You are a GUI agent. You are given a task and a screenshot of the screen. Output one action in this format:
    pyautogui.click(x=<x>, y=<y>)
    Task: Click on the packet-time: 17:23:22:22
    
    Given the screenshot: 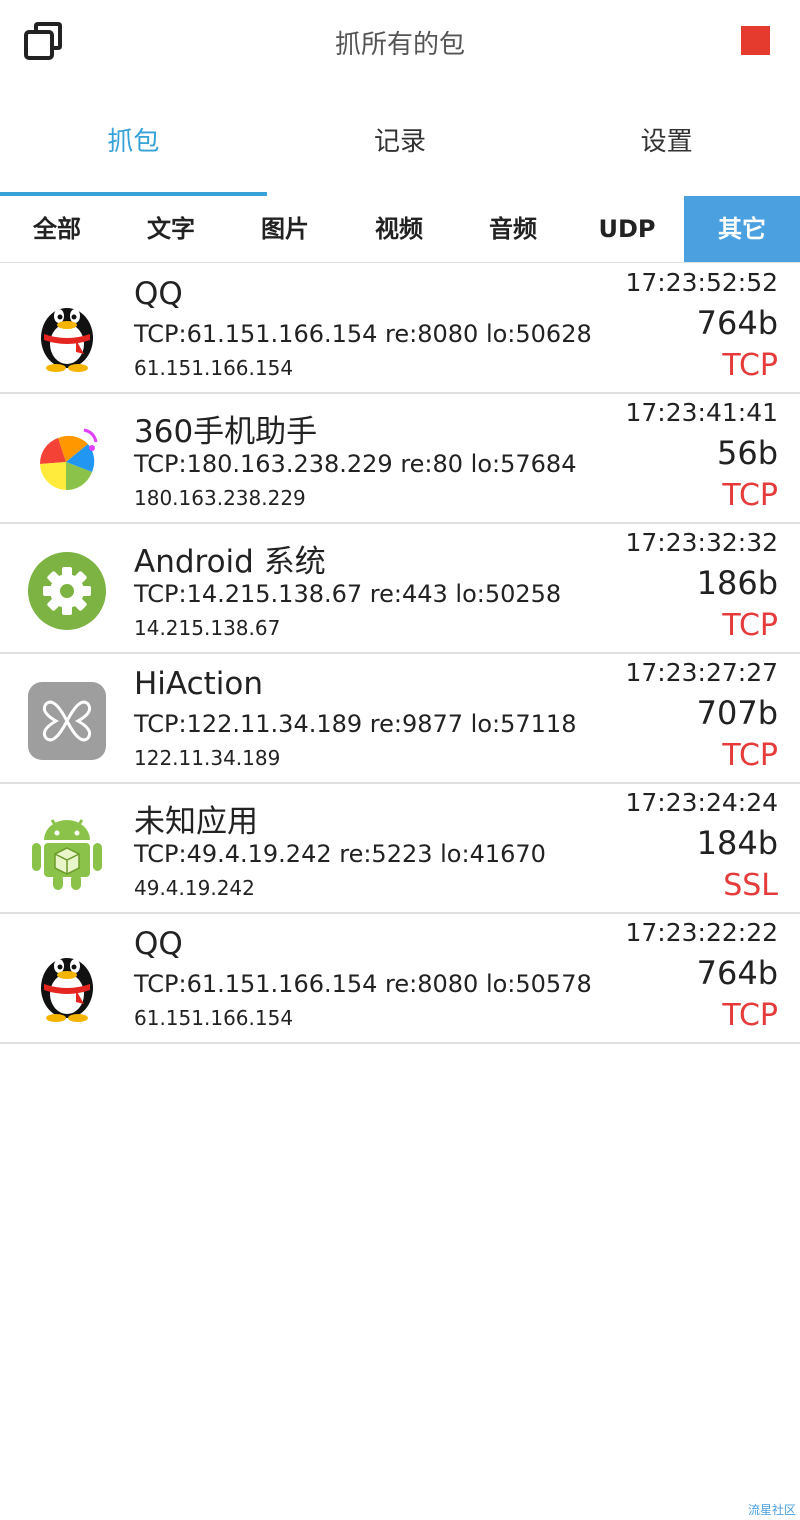 What is the action you would take?
    pyautogui.click(x=701, y=932)
    